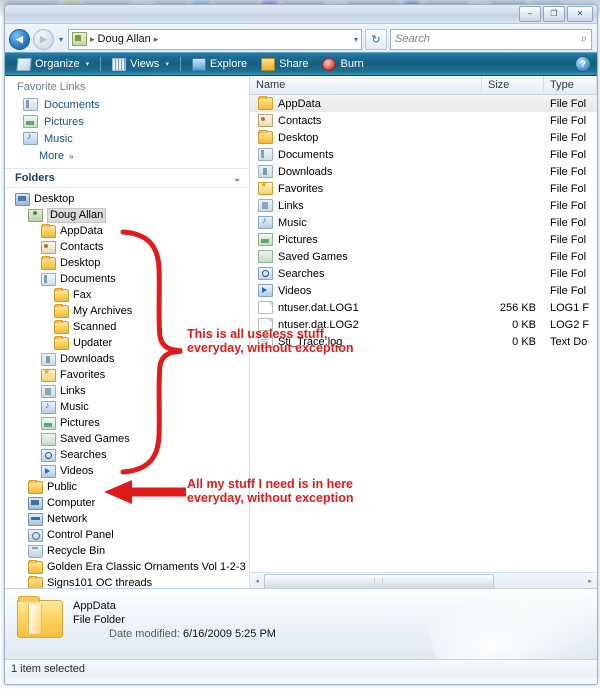 The image size is (600, 691). I want to click on close-icon: ✕, so click(580, 13).